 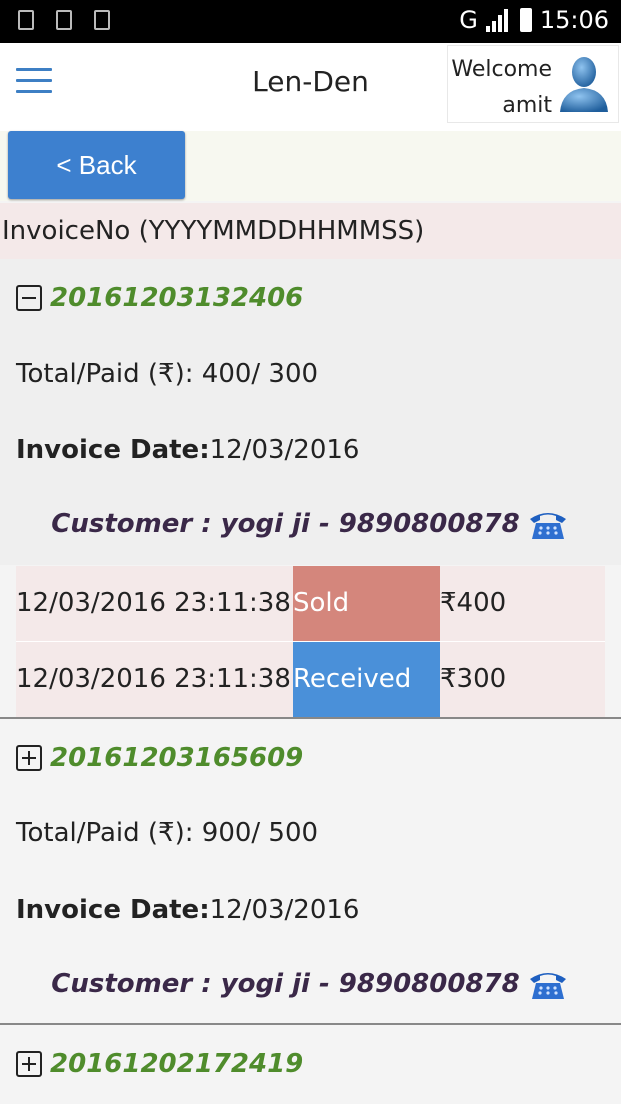 I want to click on invoice-header-row: 20161202172419, so click(x=159, y=1064).